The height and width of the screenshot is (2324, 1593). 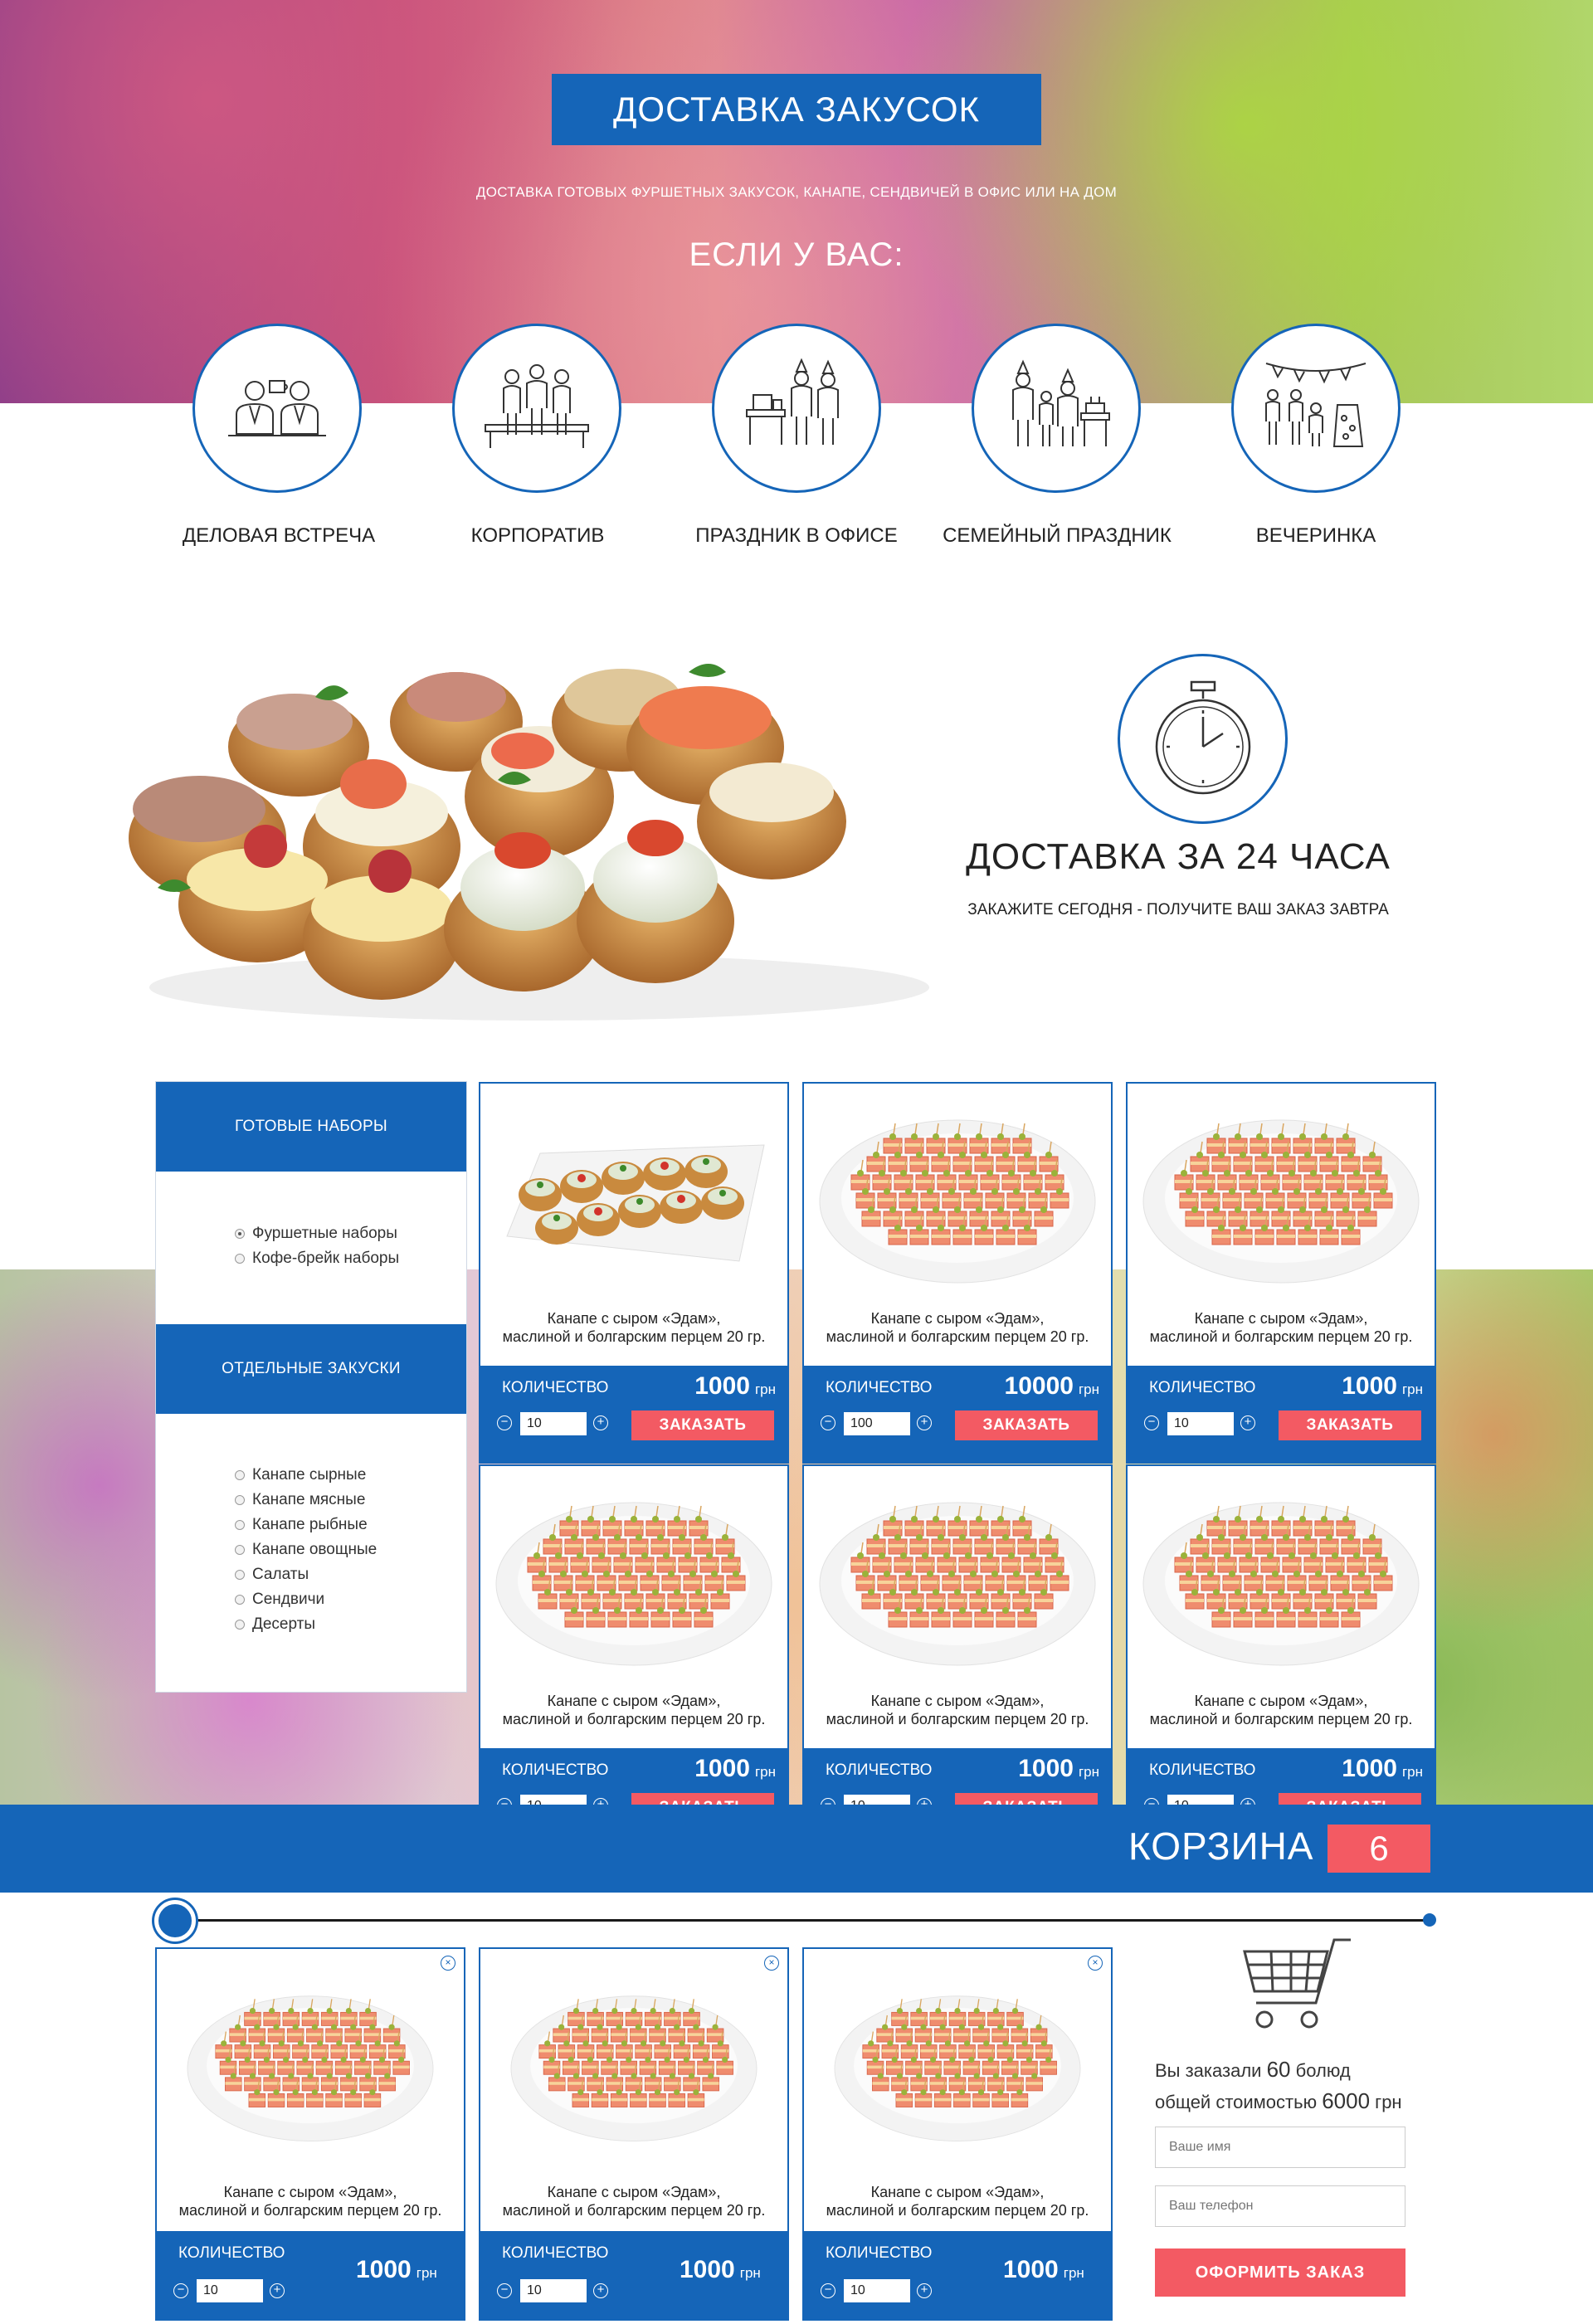 I want to click on category-option-sandwiches: Сендвичи, so click(x=306, y=1599).